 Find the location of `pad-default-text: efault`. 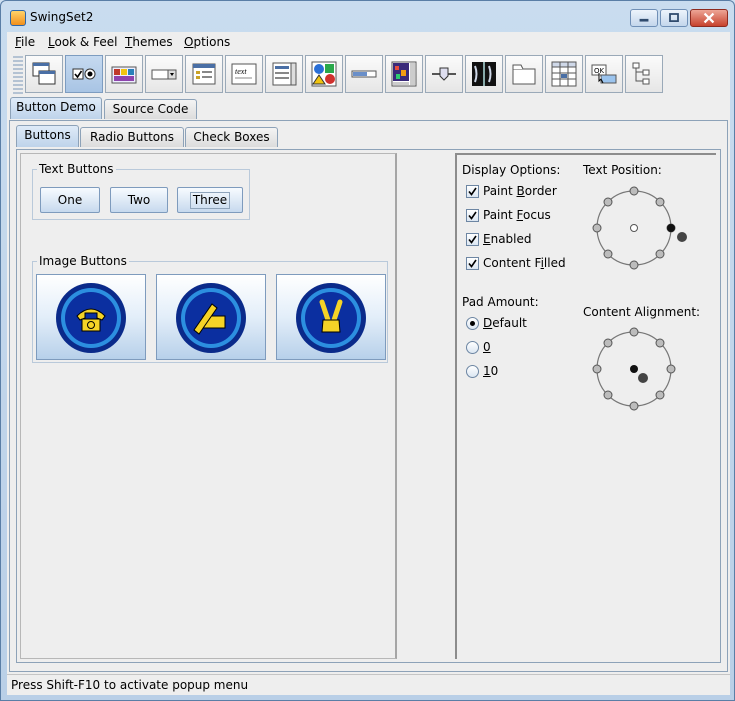

pad-default-text: efault is located at coordinates (509, 323).